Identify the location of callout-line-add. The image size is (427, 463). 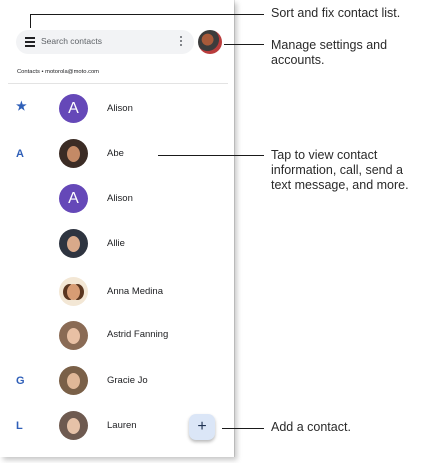
(243, 429).